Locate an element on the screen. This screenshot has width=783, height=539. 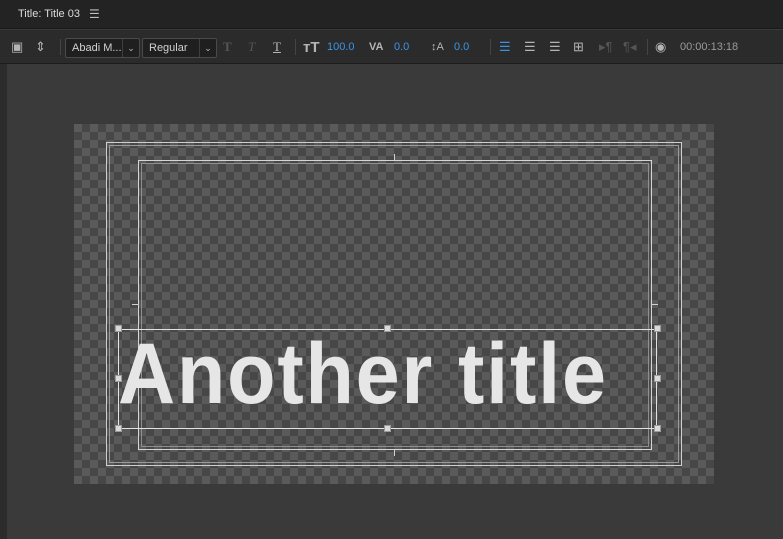
align-center-icon: ☰ is located at coordinates (530, 47).